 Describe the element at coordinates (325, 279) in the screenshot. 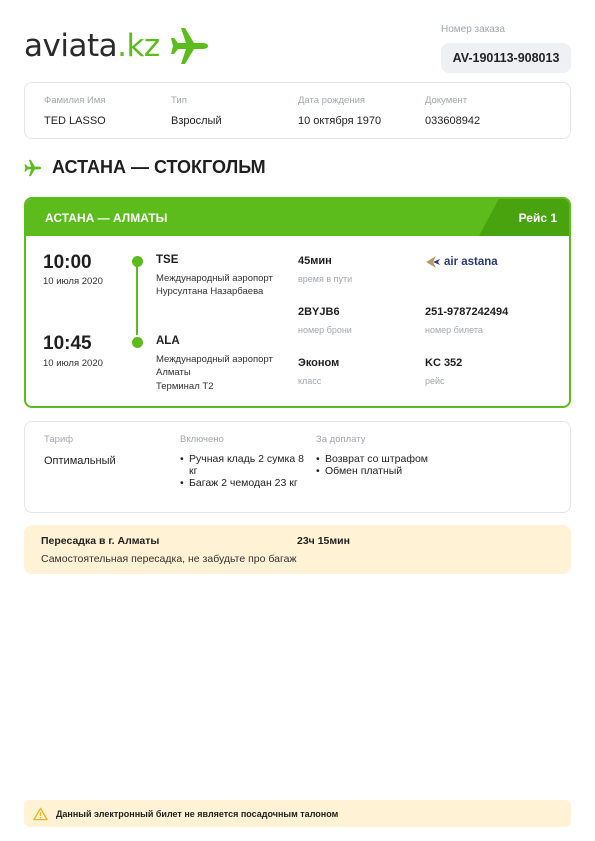

I see `flight-duration-label: время в пути` at that location.